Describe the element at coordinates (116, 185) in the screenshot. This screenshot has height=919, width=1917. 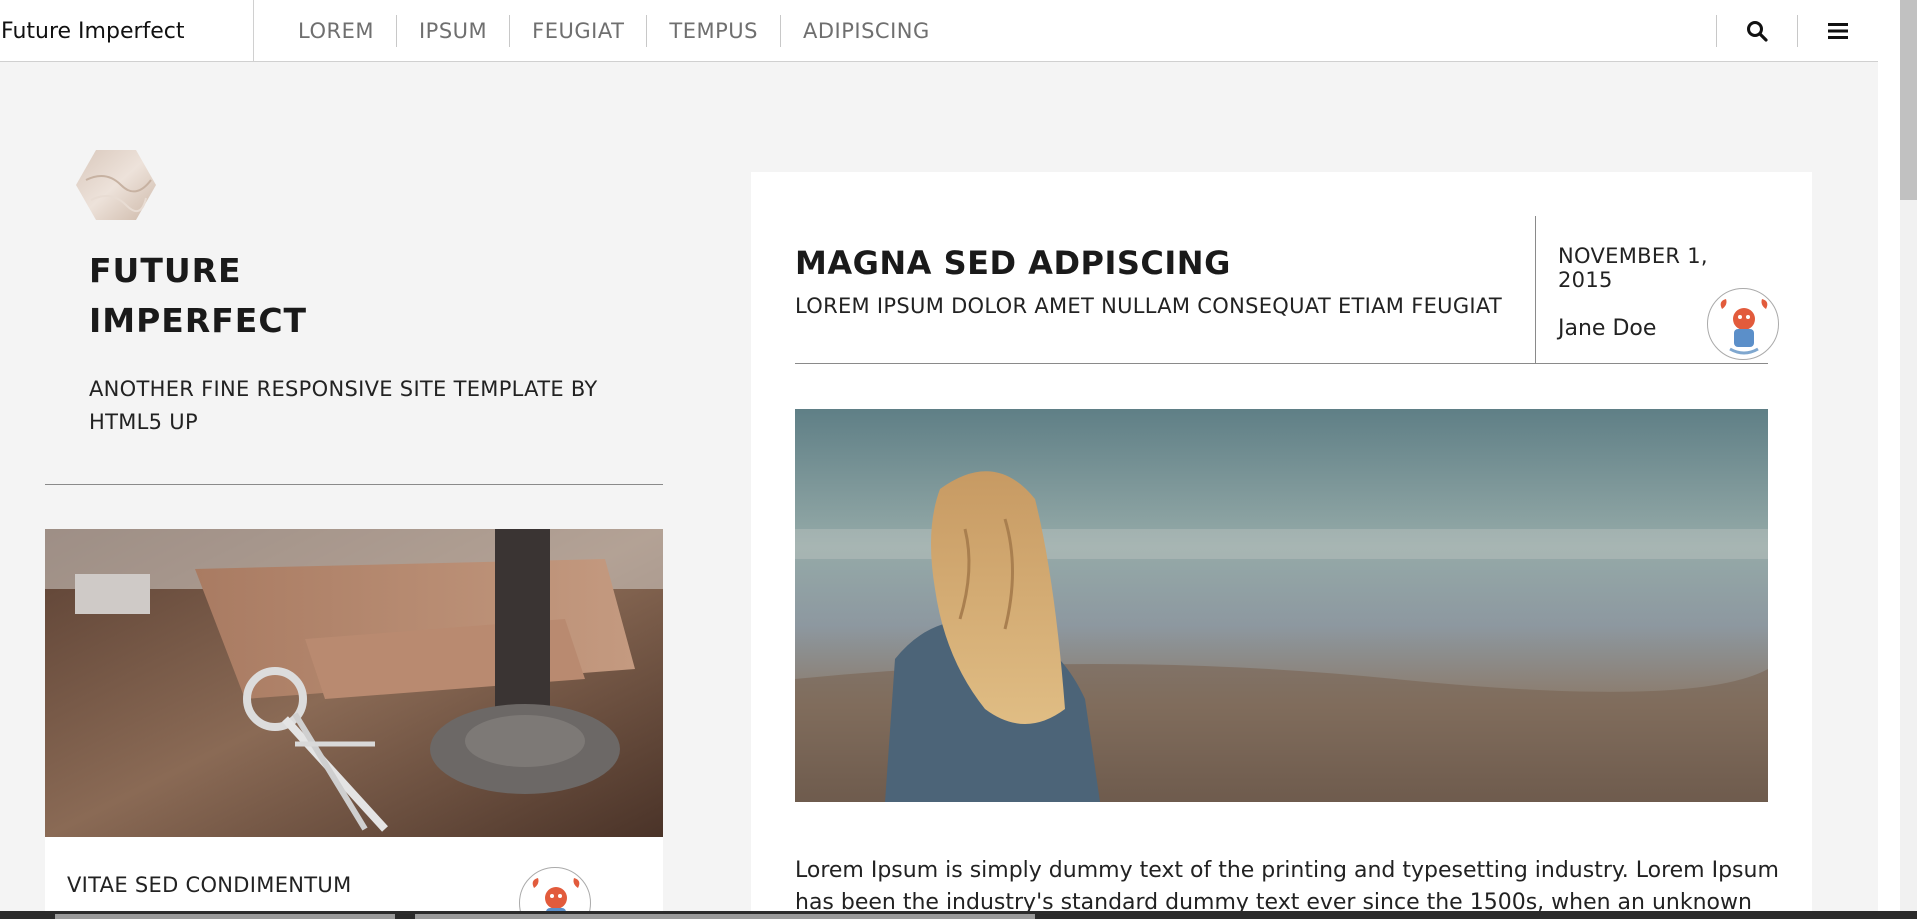
I see `site-logo` at that location.